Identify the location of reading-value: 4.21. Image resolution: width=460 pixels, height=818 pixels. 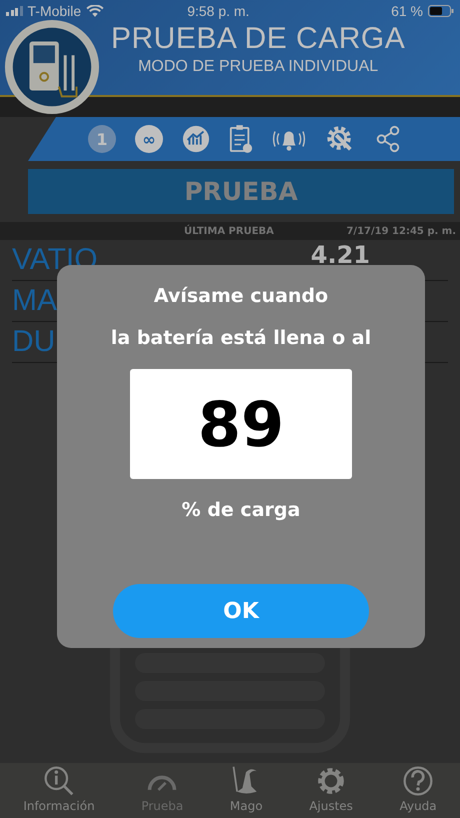
(340, 255).